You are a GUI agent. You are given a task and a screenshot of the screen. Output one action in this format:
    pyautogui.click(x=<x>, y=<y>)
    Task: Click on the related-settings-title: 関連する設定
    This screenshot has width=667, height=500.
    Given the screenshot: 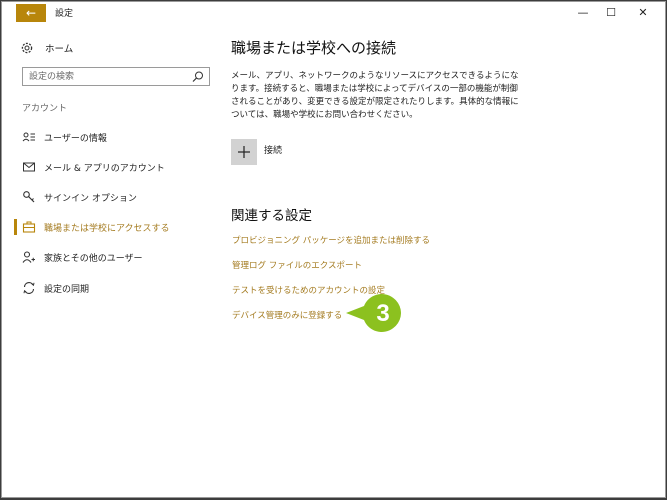 What is the action you would take?
    pyautogui.click(x=271, y=216)
    